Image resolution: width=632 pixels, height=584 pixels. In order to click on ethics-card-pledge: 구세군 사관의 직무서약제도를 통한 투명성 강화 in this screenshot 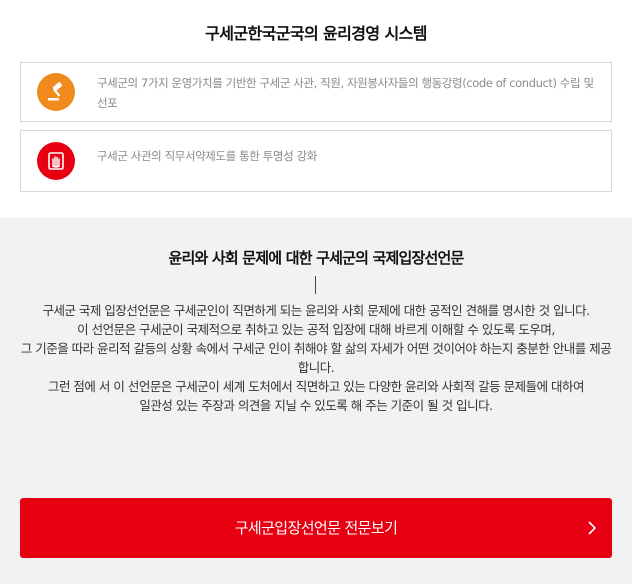, I will do `click(316, 161)`.